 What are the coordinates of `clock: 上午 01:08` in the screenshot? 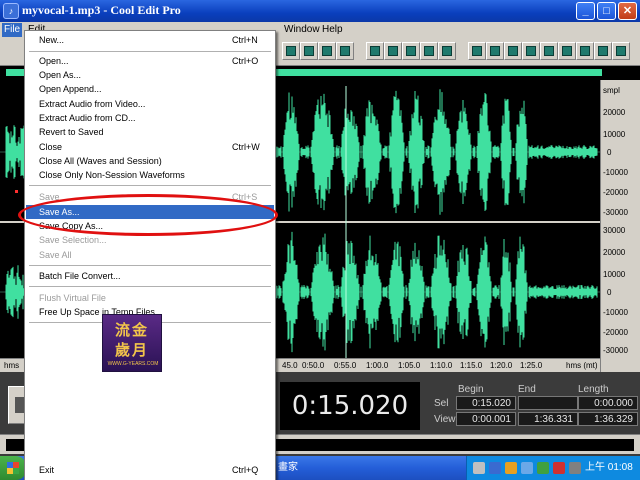 It's located at (609, 467).